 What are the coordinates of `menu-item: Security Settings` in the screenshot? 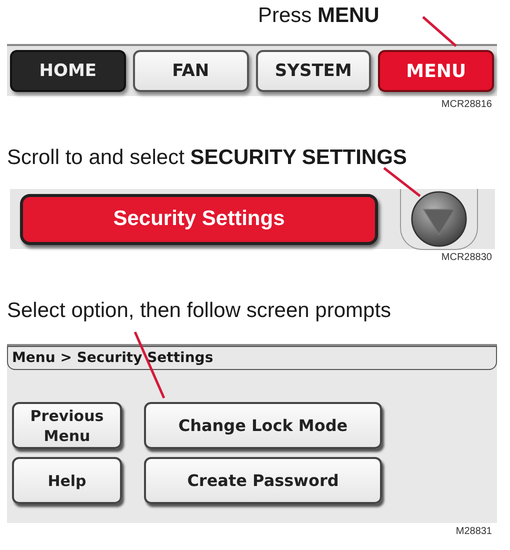 It's located at (199, 219).